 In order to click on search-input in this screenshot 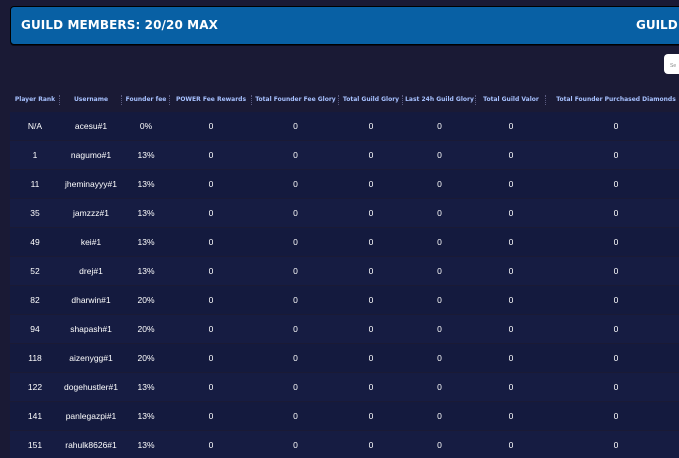, I will do `click(671, 65)`.